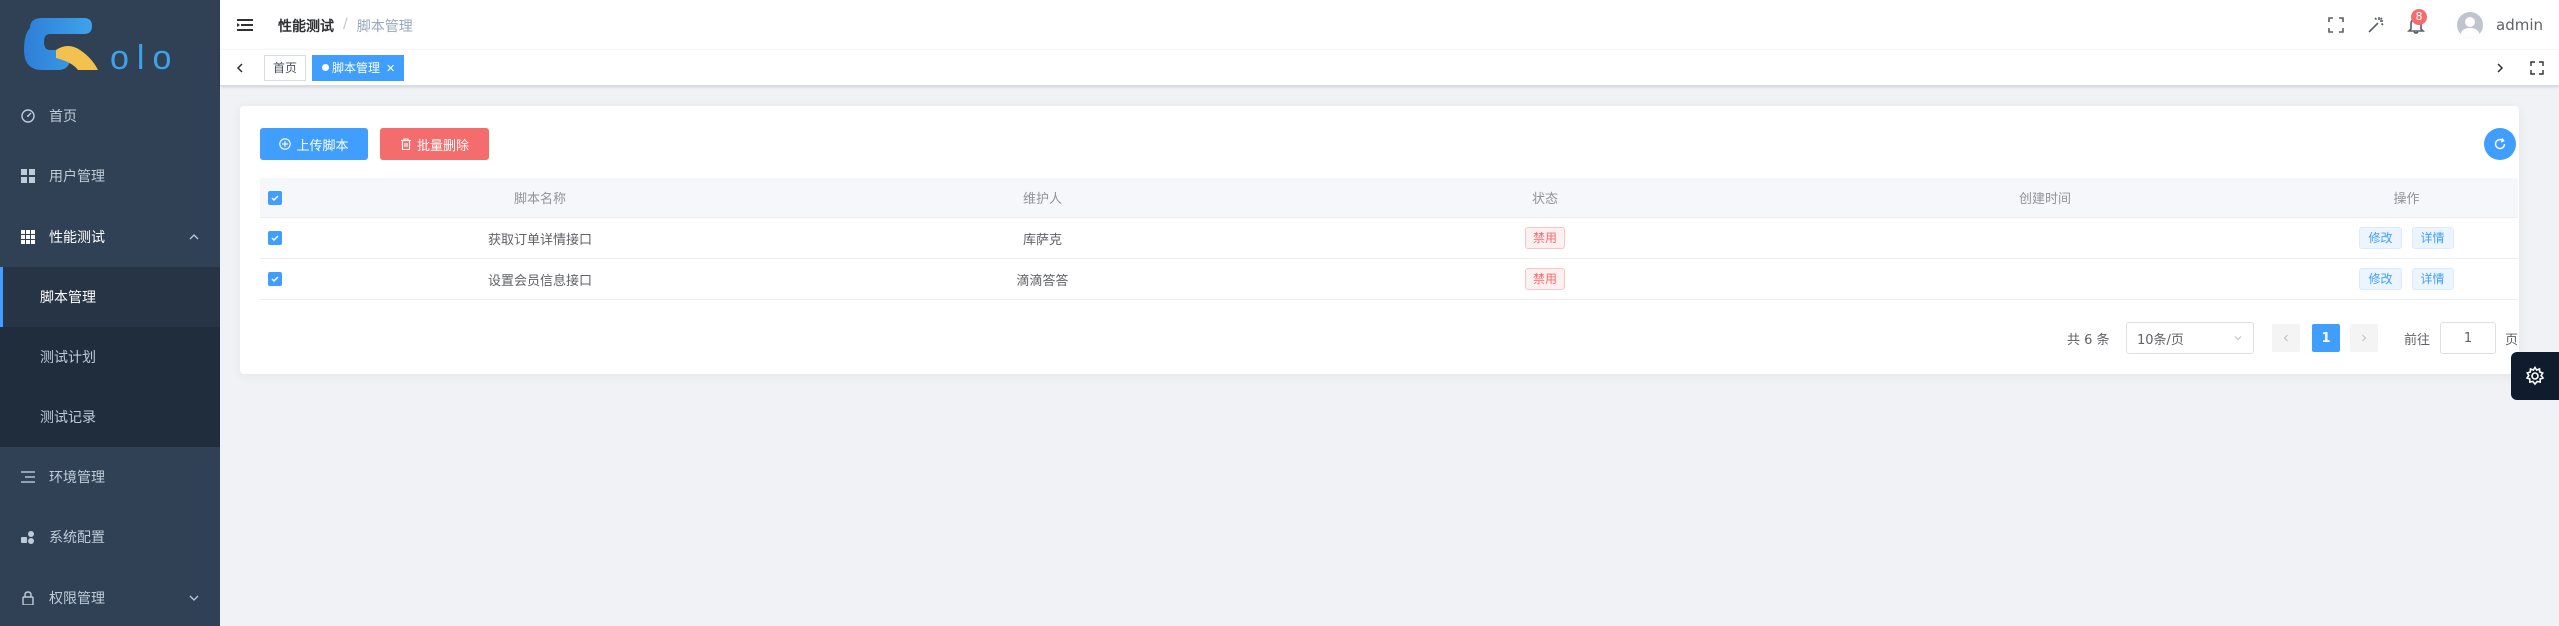 The width and height of the screenshot is (2559, 626). What do you see at coordinates (1389, 198) in the screenshot?
I see `table-header-row: 脚本名称 维护人 状态 创建时间 操作` at bounding box center [1389, 198].